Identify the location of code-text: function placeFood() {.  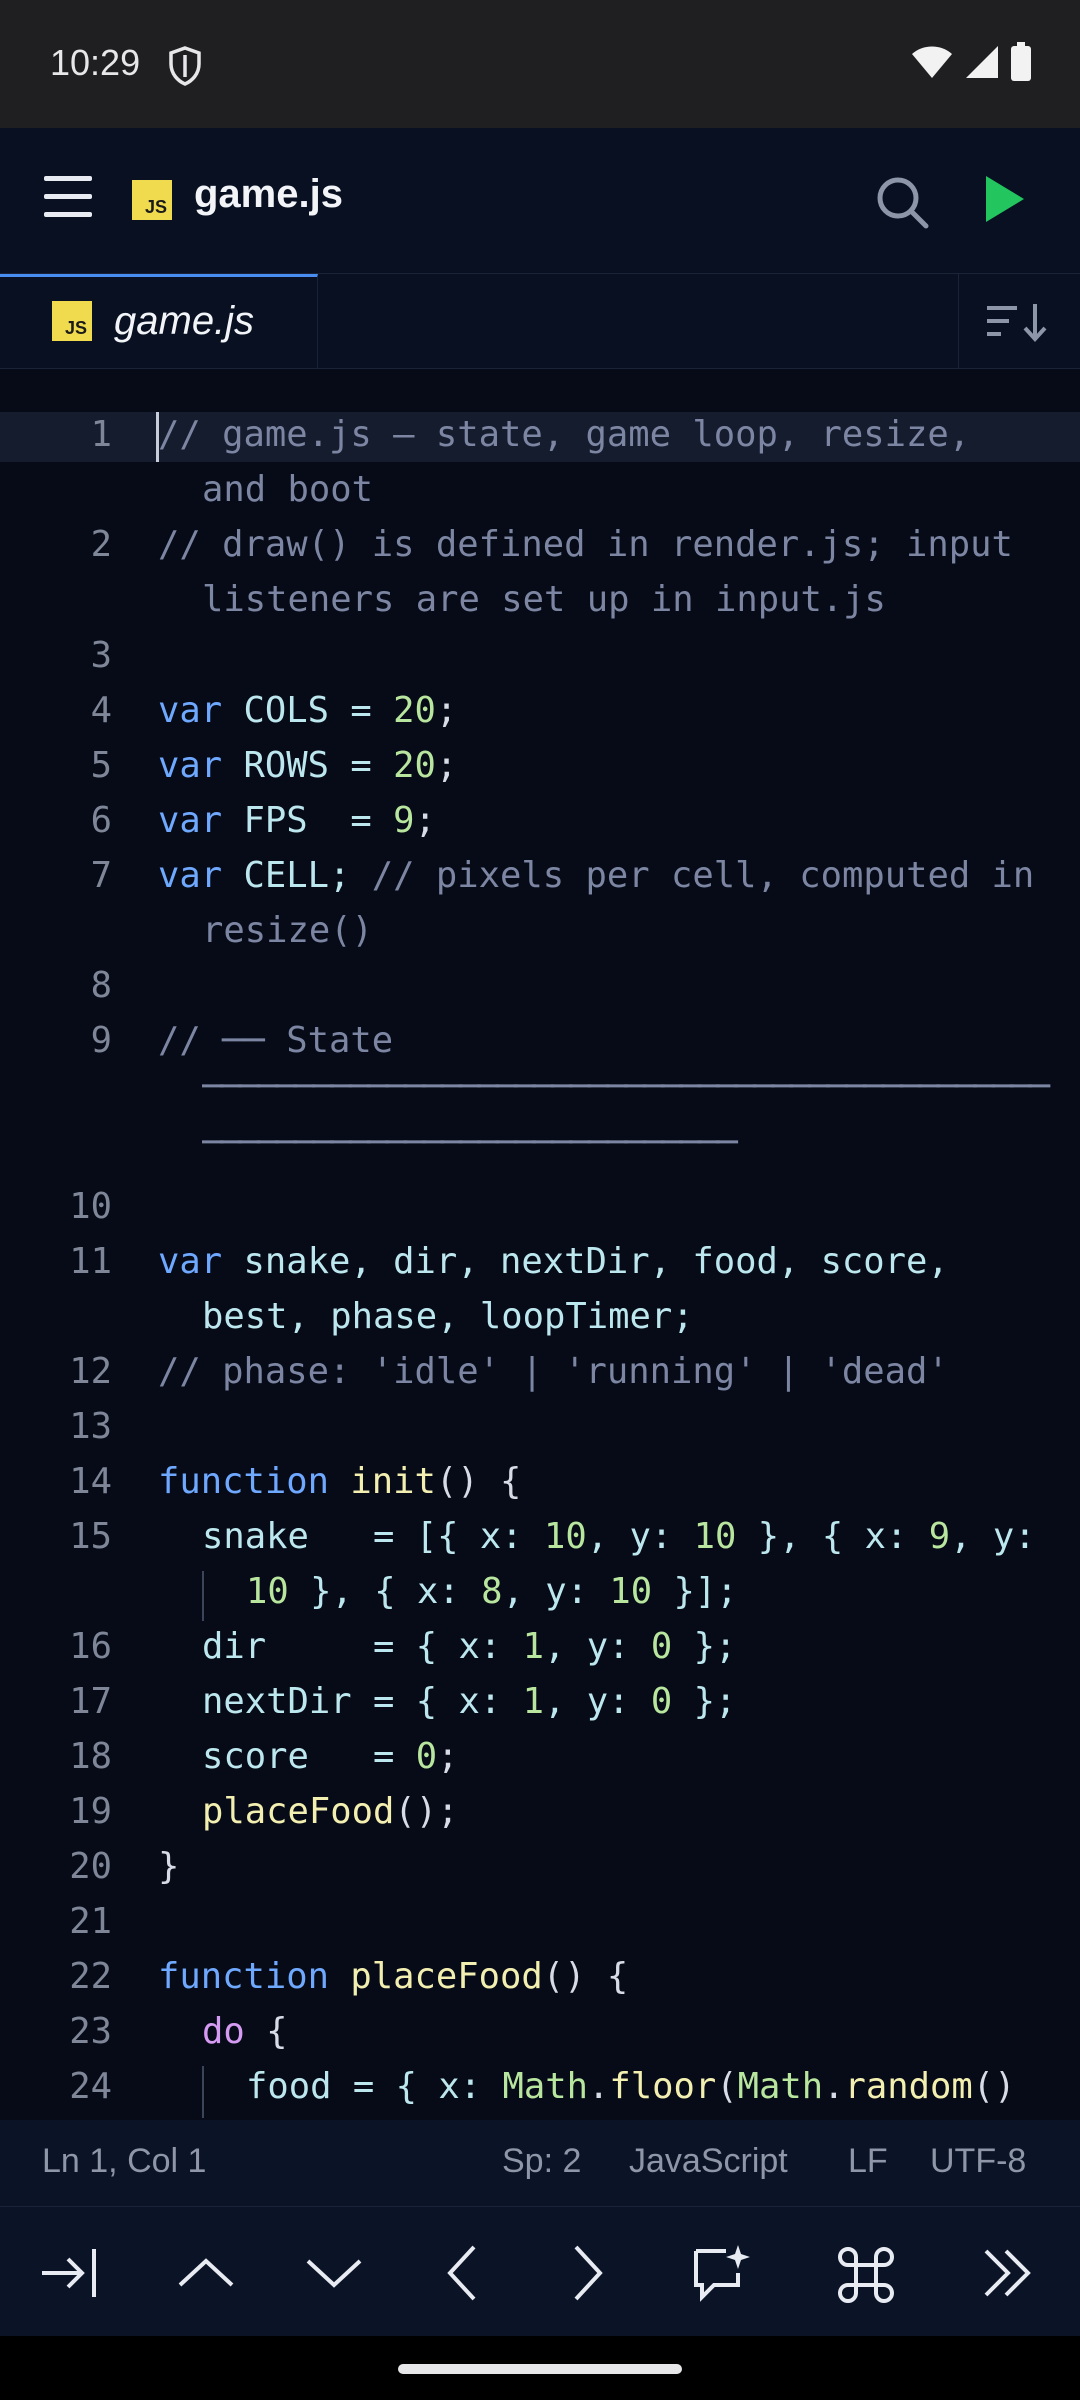
(393, 1976).